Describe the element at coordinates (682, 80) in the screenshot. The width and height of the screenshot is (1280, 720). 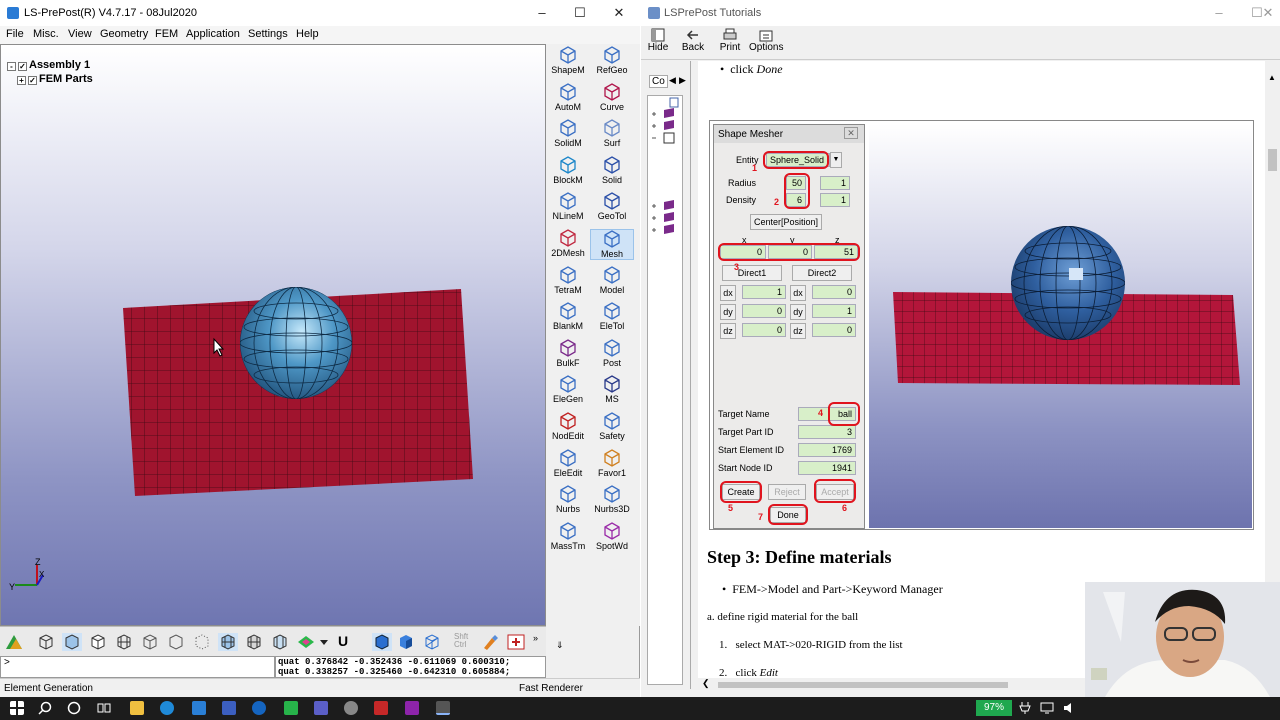
I see `nav-right-arrow-icon: ▶` at that location.